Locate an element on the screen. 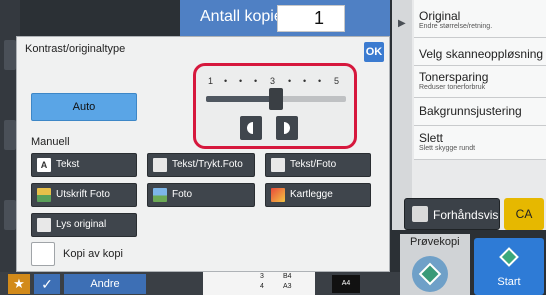  increase-contrast-button is located at coordinates (287, 128).